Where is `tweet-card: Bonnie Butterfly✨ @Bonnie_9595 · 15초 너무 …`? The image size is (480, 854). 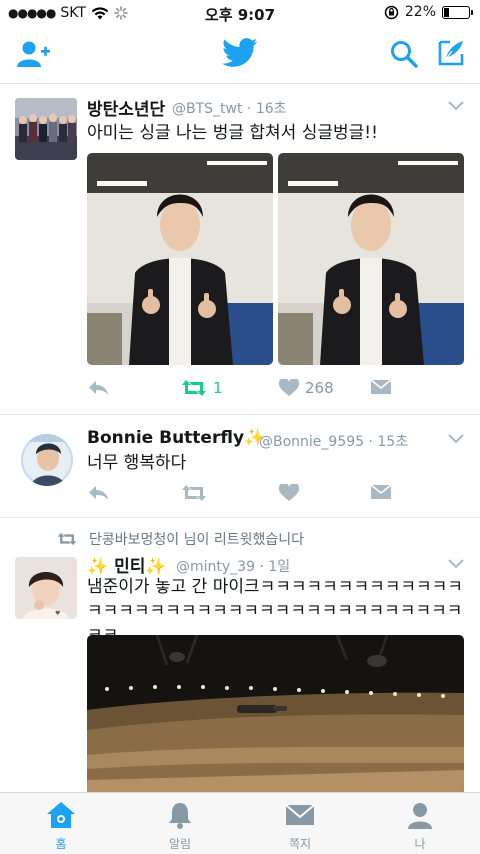 tweet-card: Bonnie Butterfly✨ @Bonnie_9595 · 15초 너무 … is located at coordinates (240, 467).